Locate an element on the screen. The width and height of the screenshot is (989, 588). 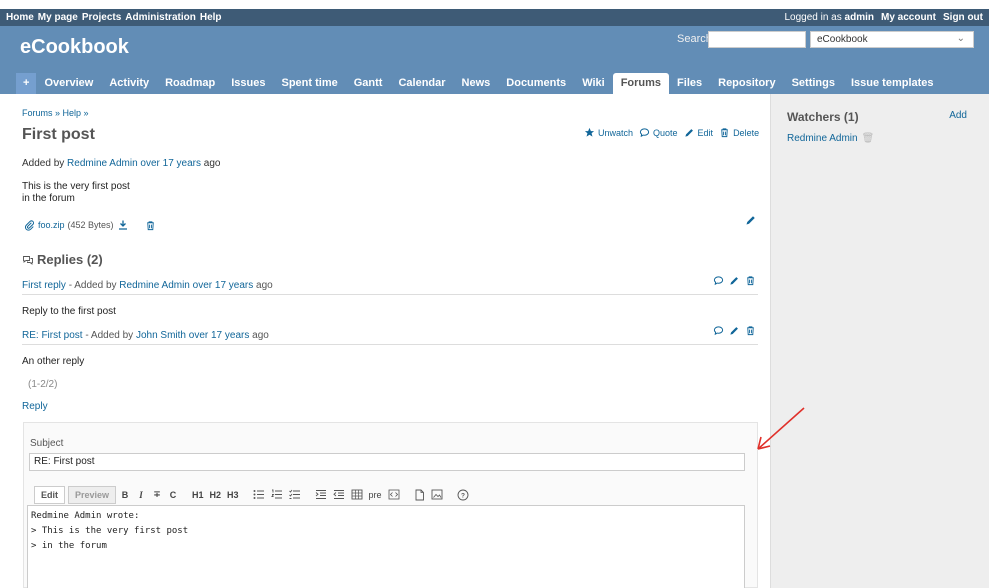
edit-attachments-button is located at coordinates (751, 221).